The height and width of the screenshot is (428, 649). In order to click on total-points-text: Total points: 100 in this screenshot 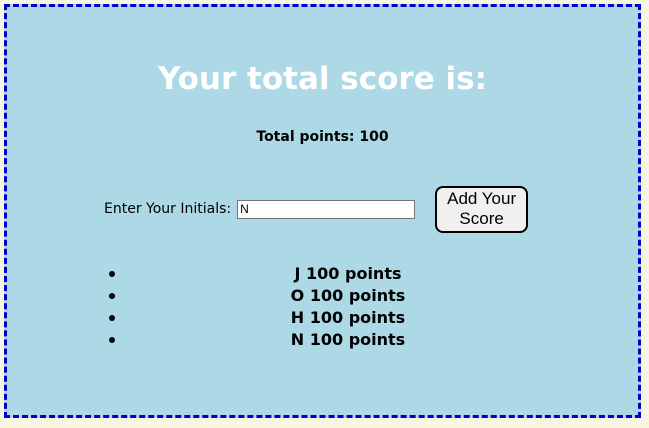, I will do `click(322, 137)`.